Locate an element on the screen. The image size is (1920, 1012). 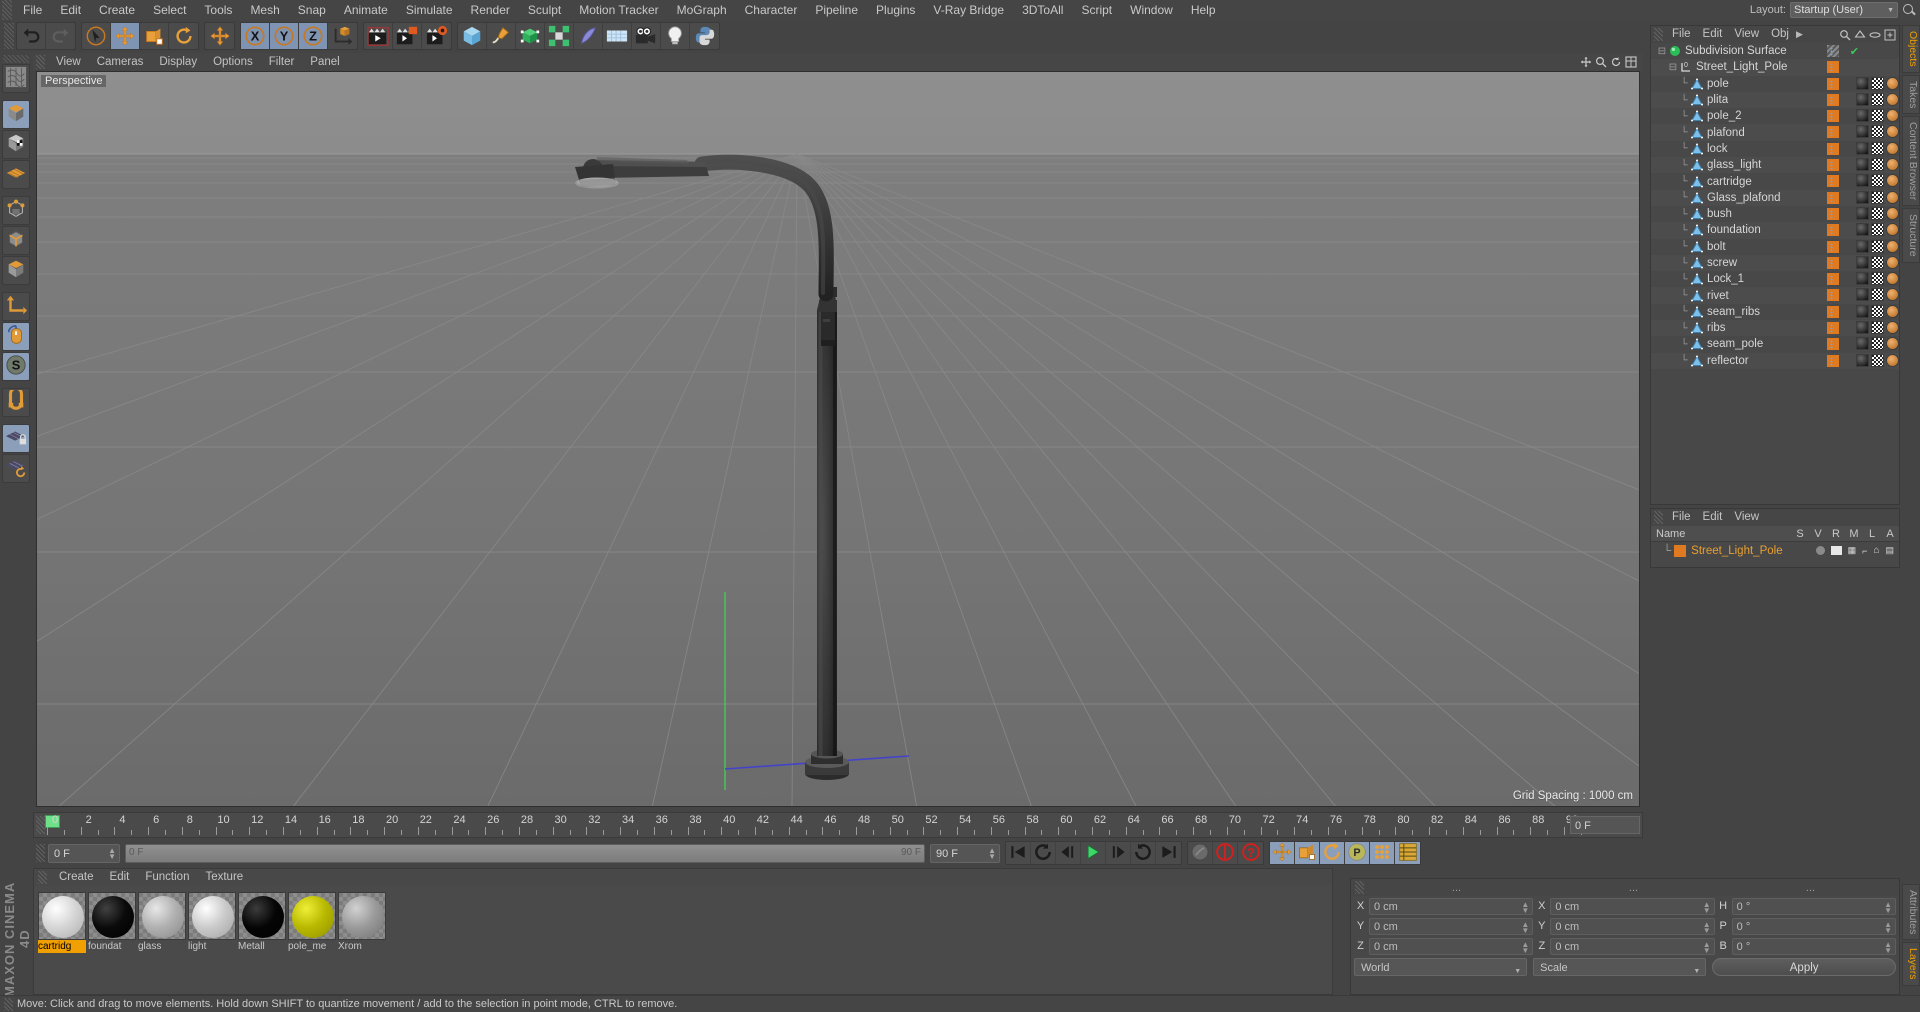
object-row: └ pole is located at coordinates (1775, 84).